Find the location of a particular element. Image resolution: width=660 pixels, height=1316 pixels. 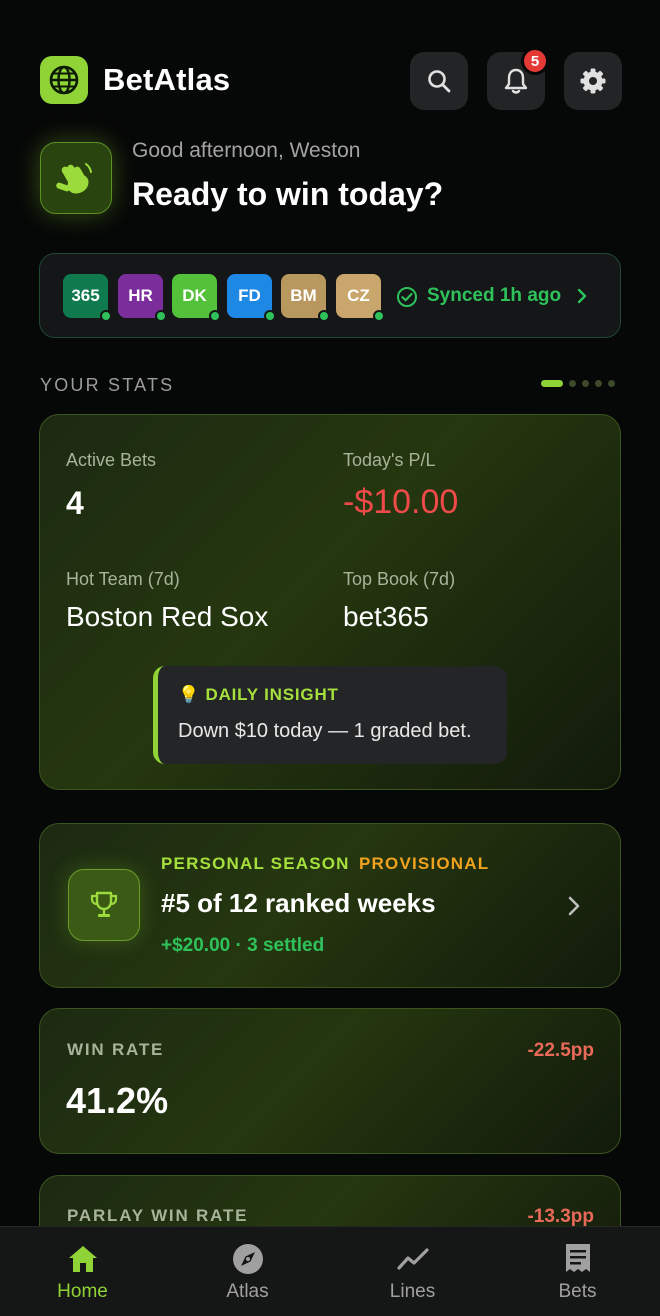

book-badge-betmgm: BM is located at coordinates (305, 298).